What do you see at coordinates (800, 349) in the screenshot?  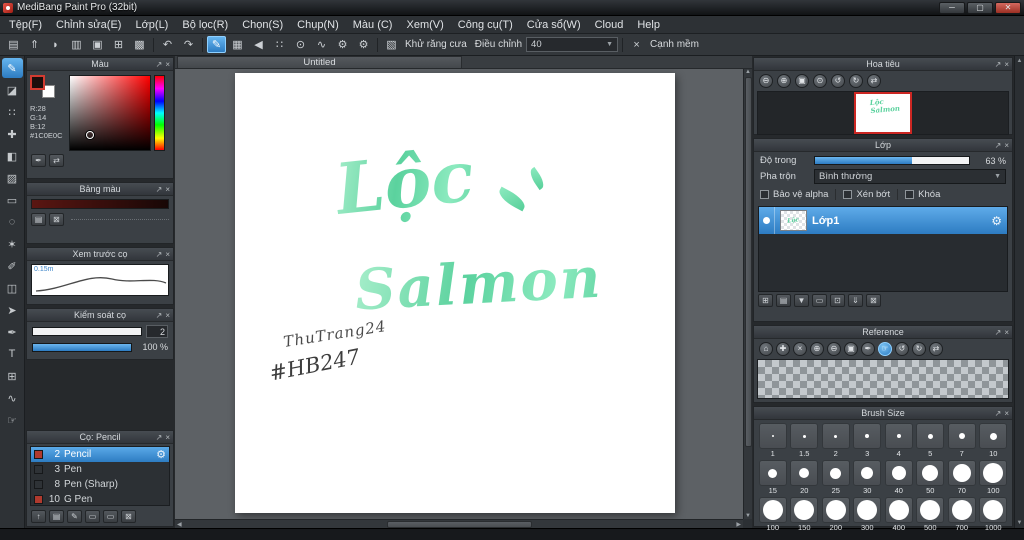 I see `ref-close-icon: ×` at bounding box center [800, 349].